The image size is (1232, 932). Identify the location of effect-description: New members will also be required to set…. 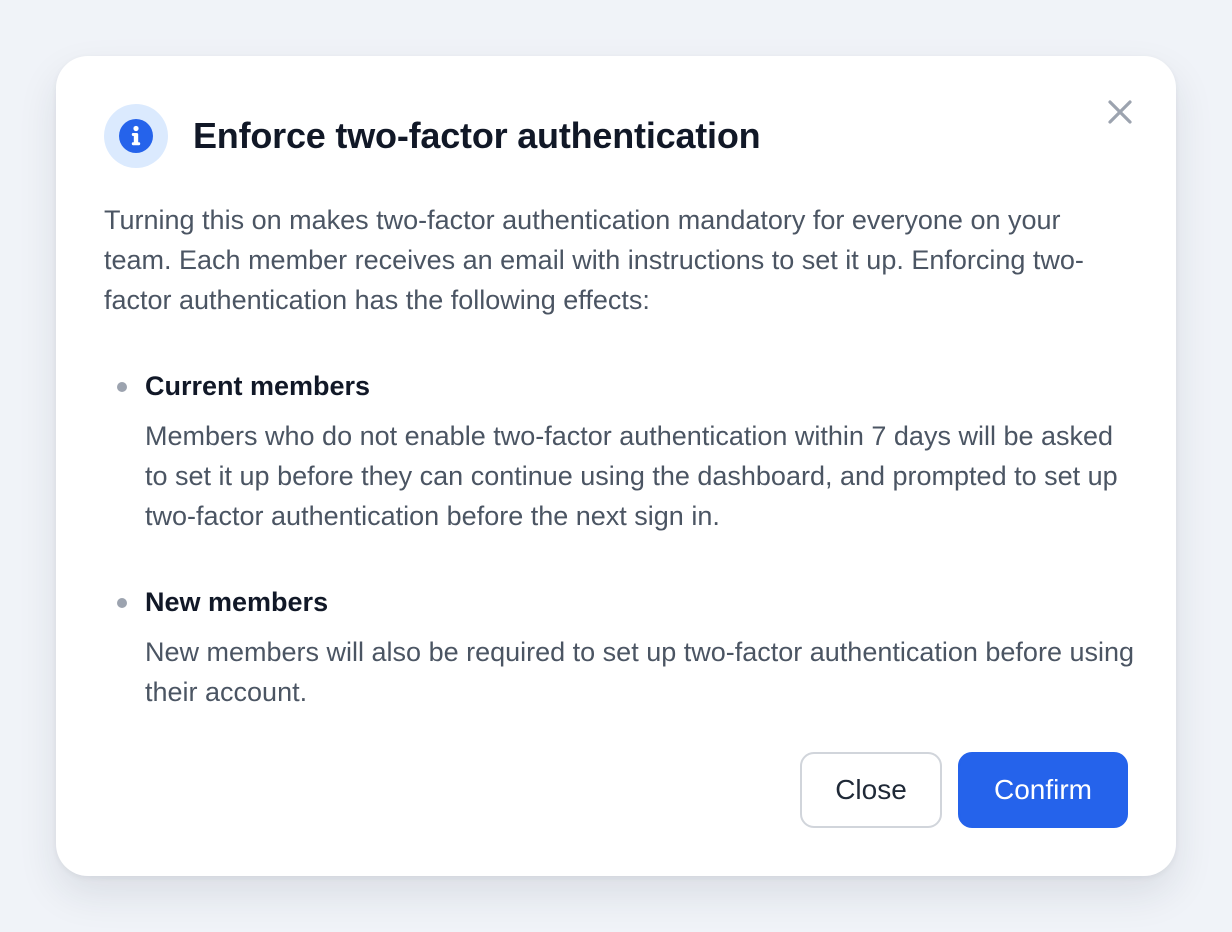
(640, 672).